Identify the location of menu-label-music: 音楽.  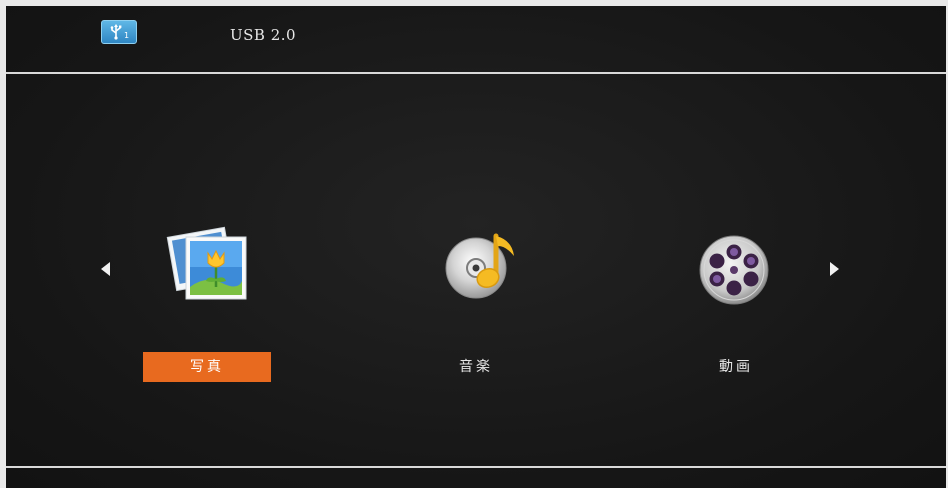
(476, 367).